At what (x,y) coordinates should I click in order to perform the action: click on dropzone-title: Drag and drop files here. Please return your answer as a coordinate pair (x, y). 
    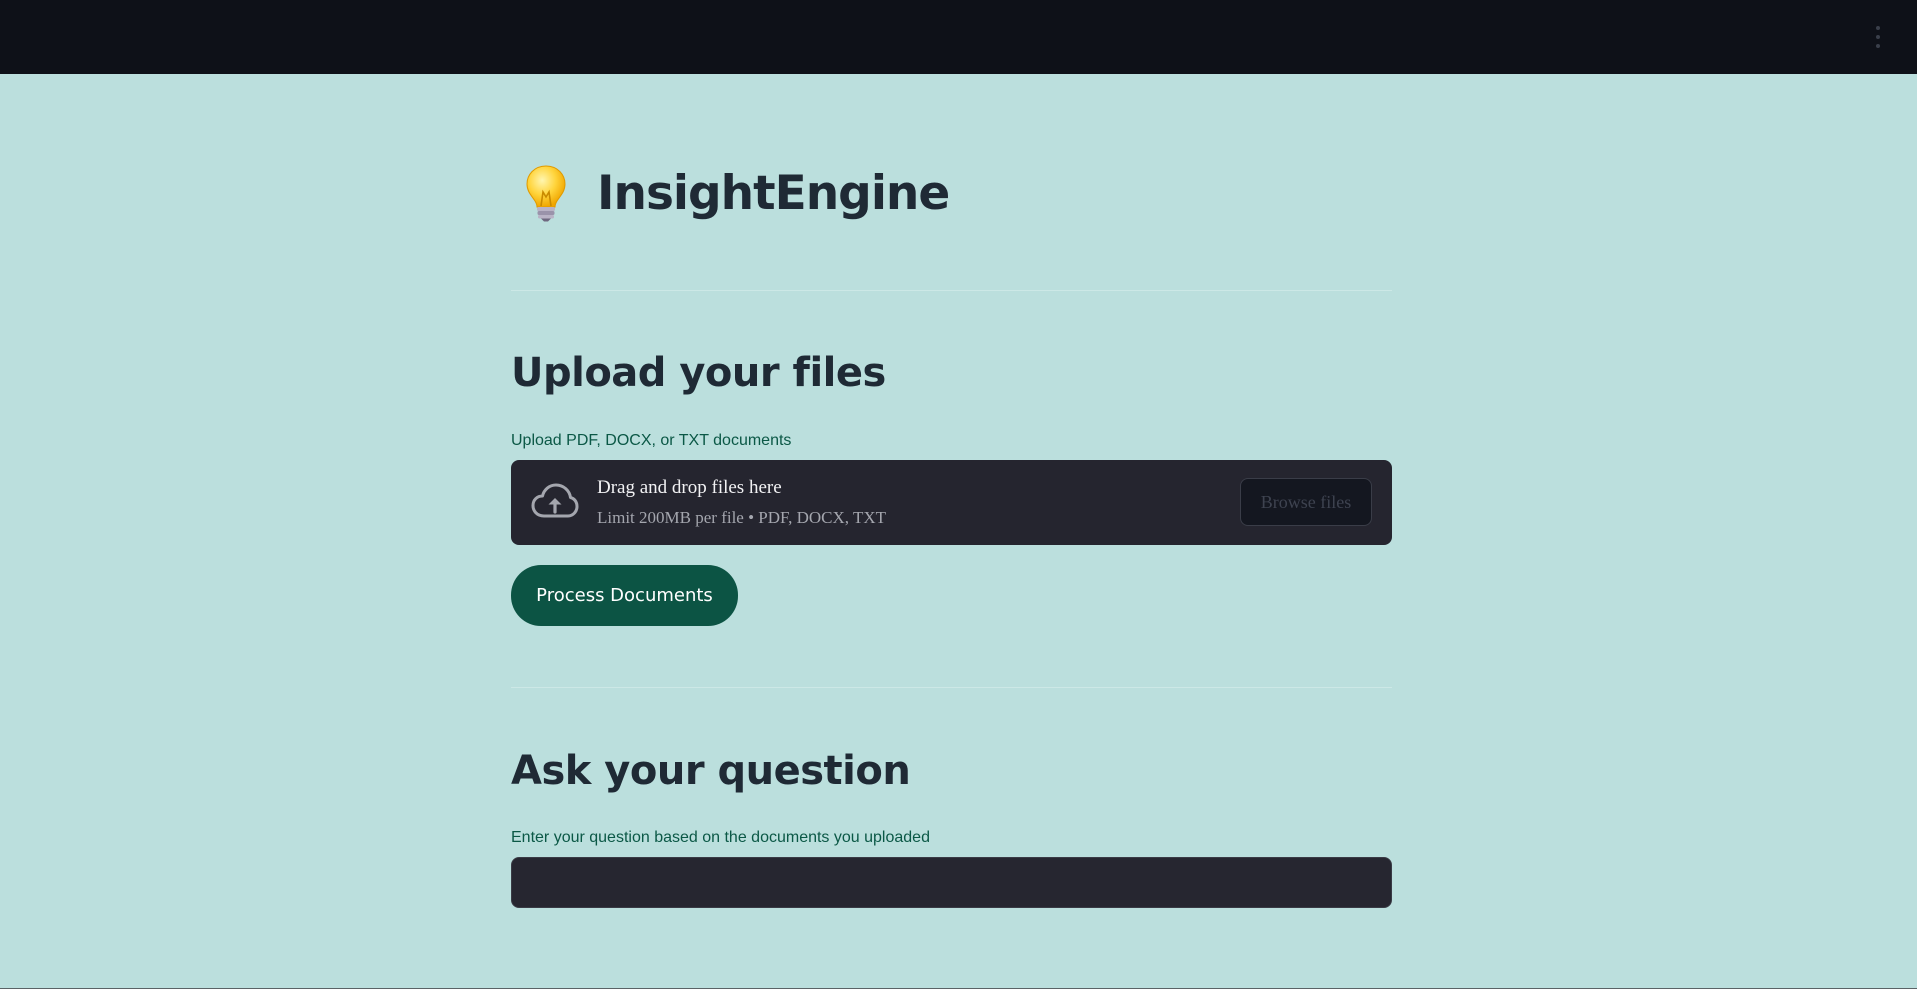
    Looking at the image, I should click on (689, 487).